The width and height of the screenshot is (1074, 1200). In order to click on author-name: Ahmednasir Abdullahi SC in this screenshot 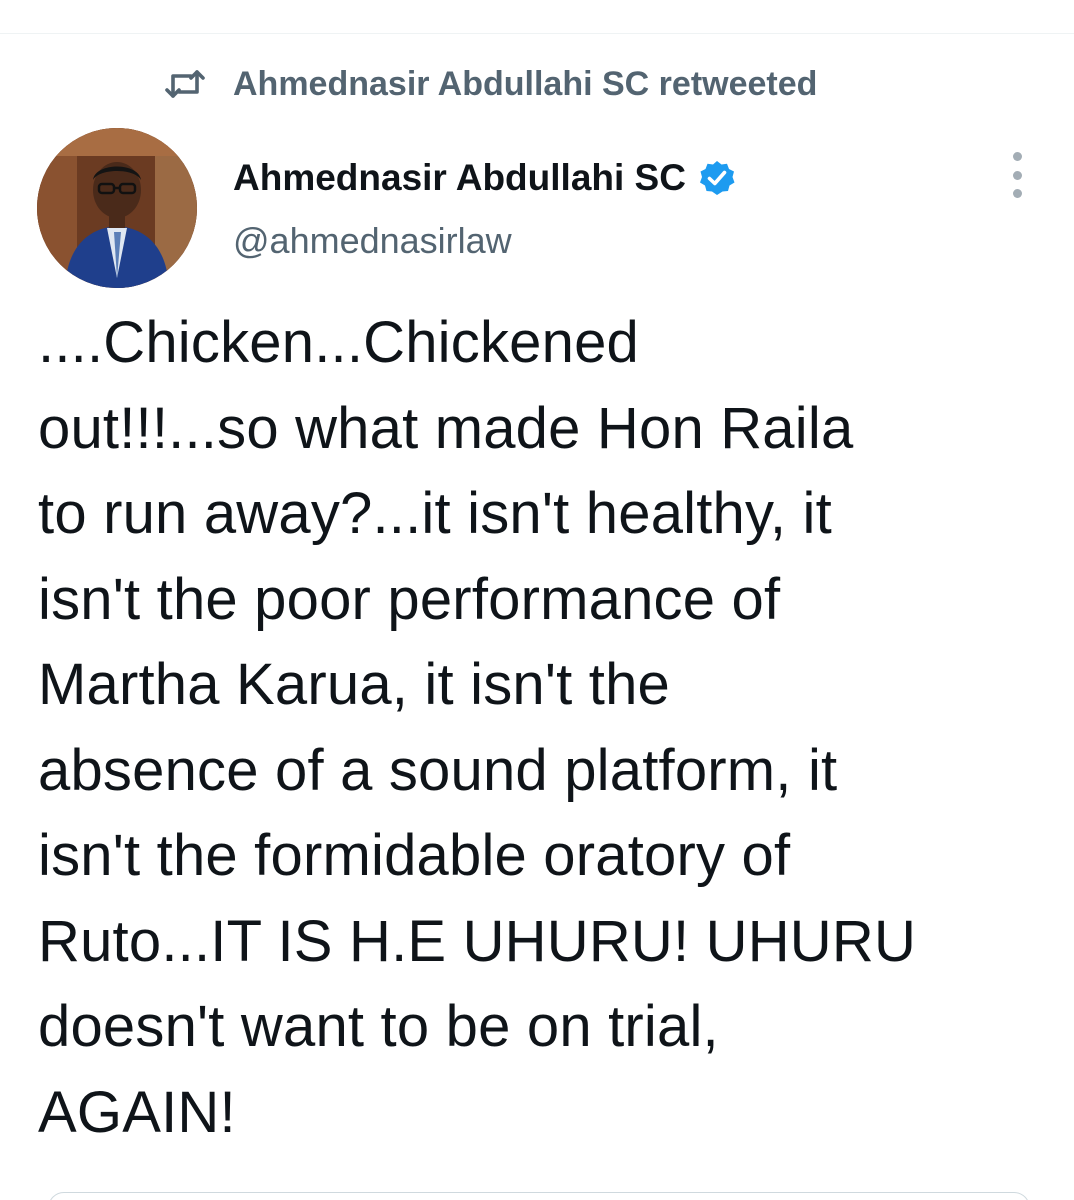, I will do `click(459, 178)`.